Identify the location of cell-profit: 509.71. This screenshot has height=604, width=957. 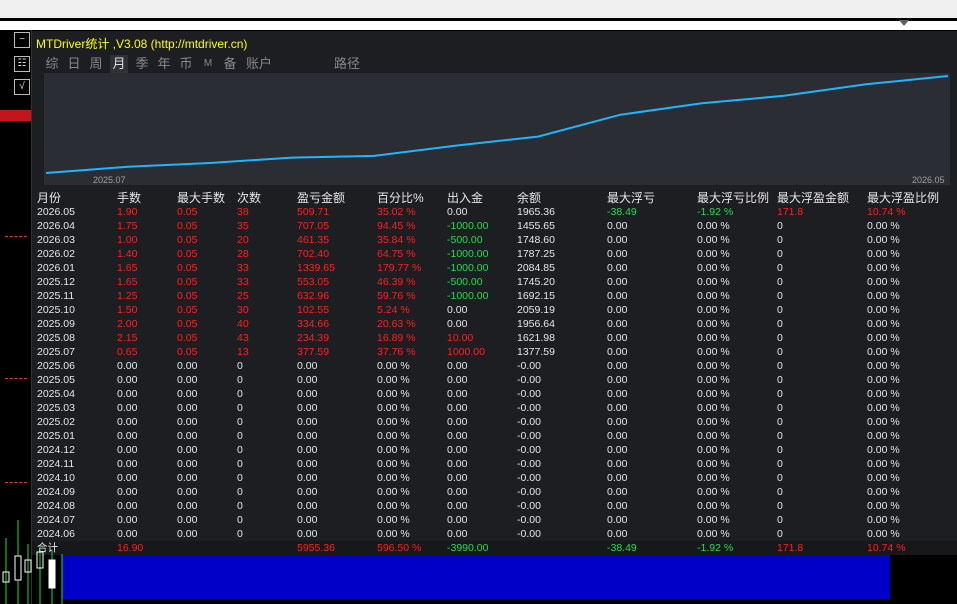
(313, 212).